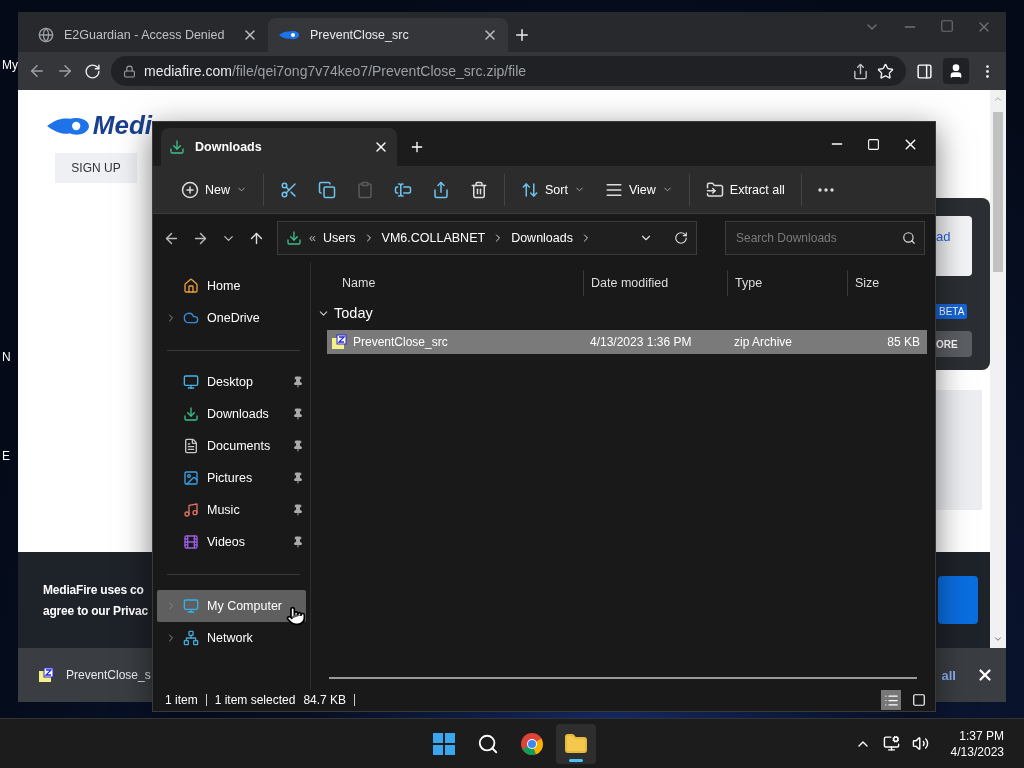 This screenshot has height=768, width=1024. What do you see at coordinates (388, 35) in the screenshot?
I see `browser-tab: PreventClose_src` at bounding box center [388, 35].